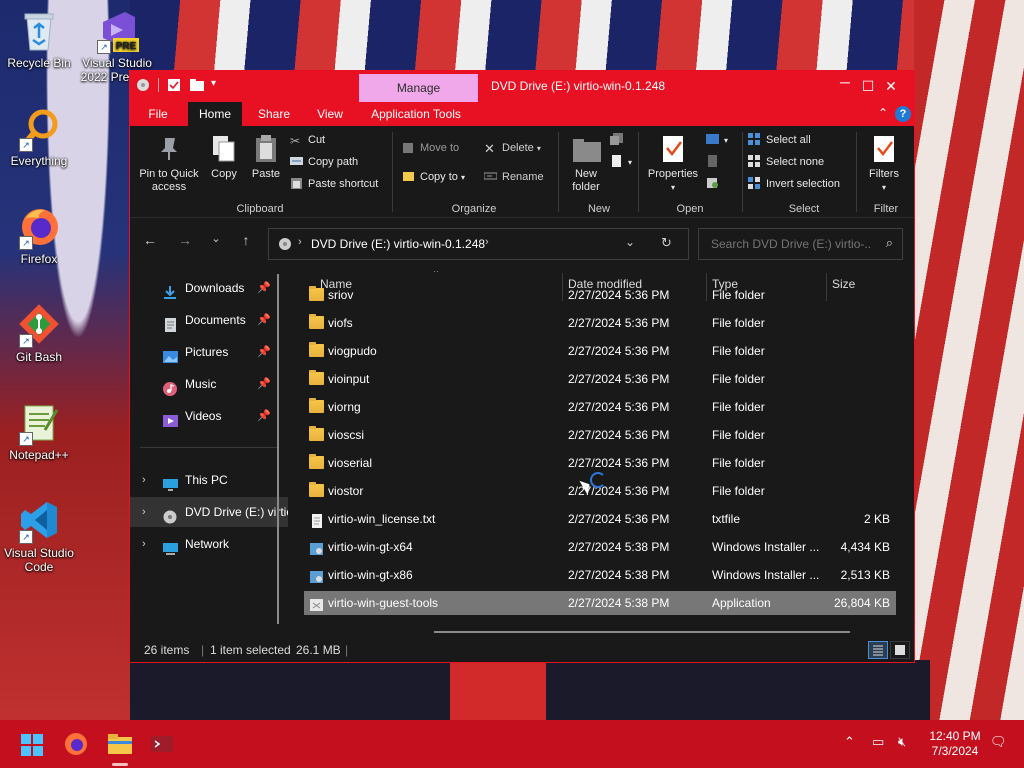  Describe the element at coordinates (76, 744) in the screenshot. I see `taskbar-firefox` at that location.